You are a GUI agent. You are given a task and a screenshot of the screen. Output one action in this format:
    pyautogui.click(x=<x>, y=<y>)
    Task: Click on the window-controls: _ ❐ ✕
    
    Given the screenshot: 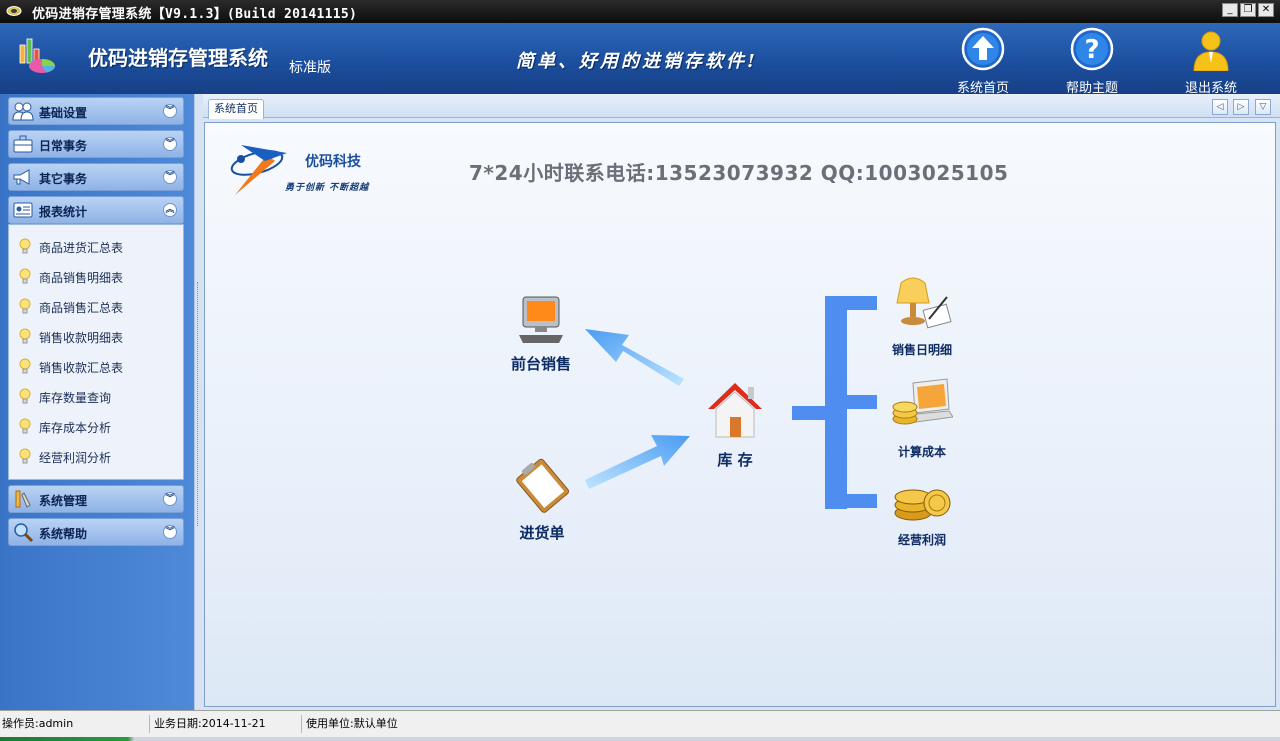 What is the action you would take?
    pyautogui.click(x=1248, y=10)
    